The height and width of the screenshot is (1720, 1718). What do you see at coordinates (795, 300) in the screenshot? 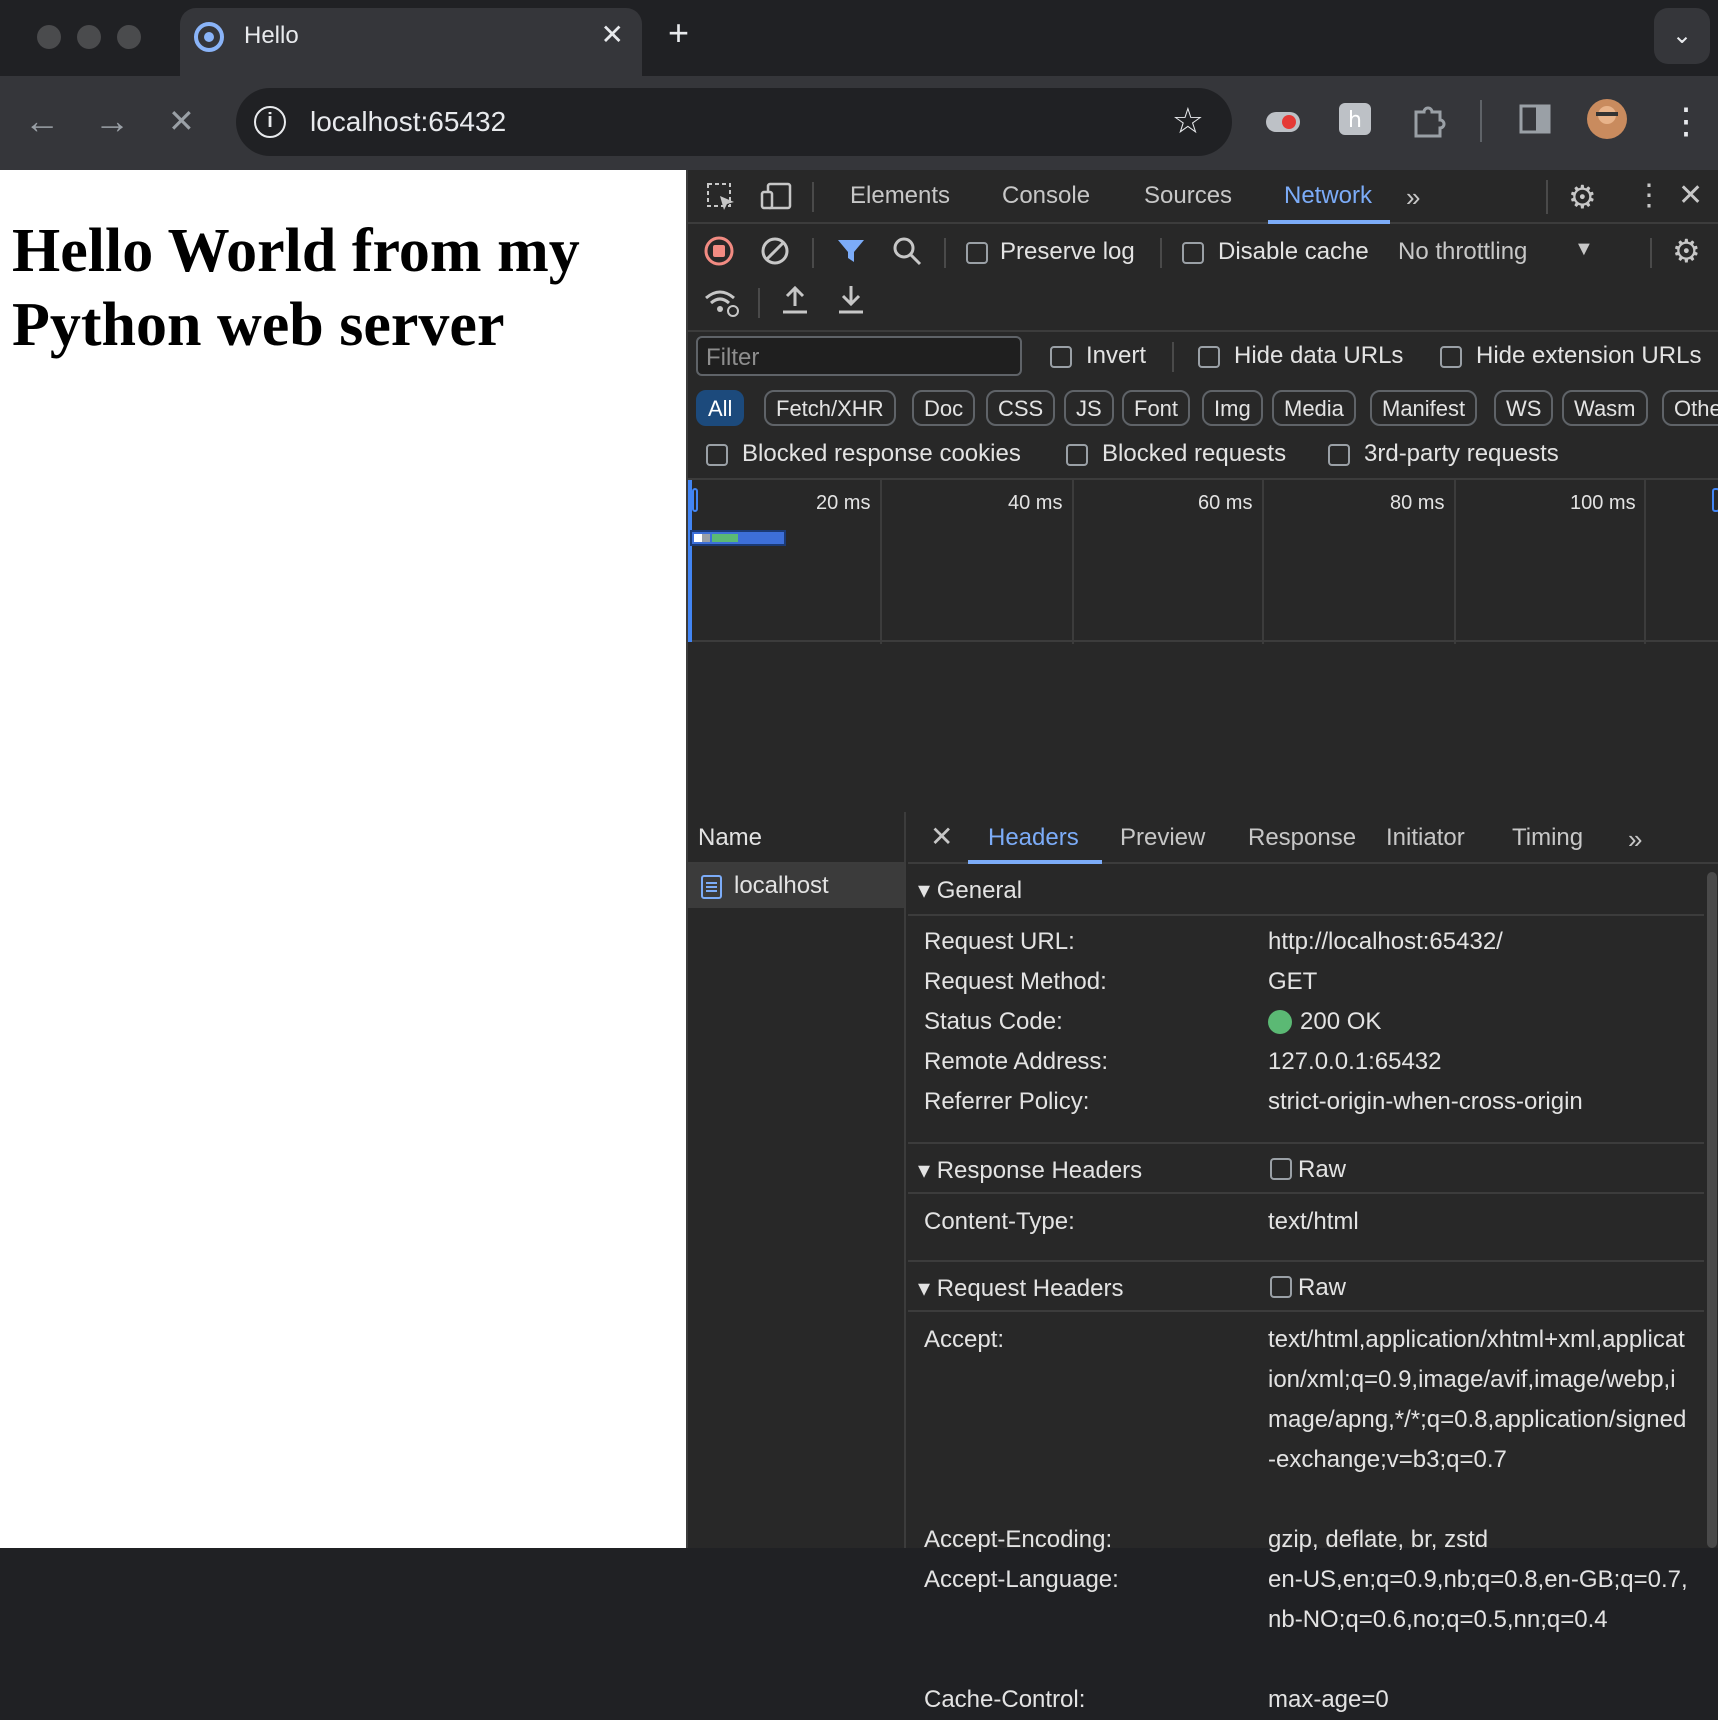
I see `import-har-upload-icon` at bounding box center [795, 300].